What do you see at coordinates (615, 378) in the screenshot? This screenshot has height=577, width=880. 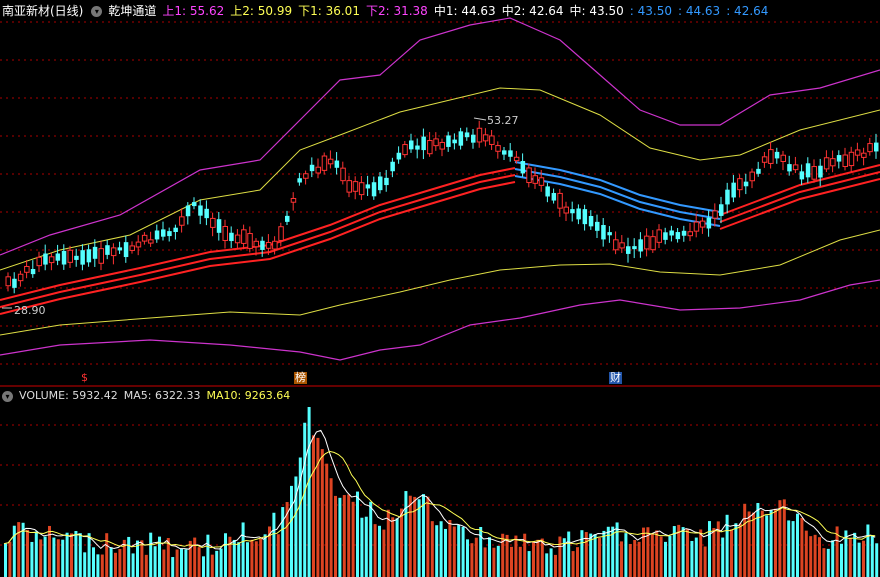 I see `marker-finance: 财` at bounding box center [615, 378].